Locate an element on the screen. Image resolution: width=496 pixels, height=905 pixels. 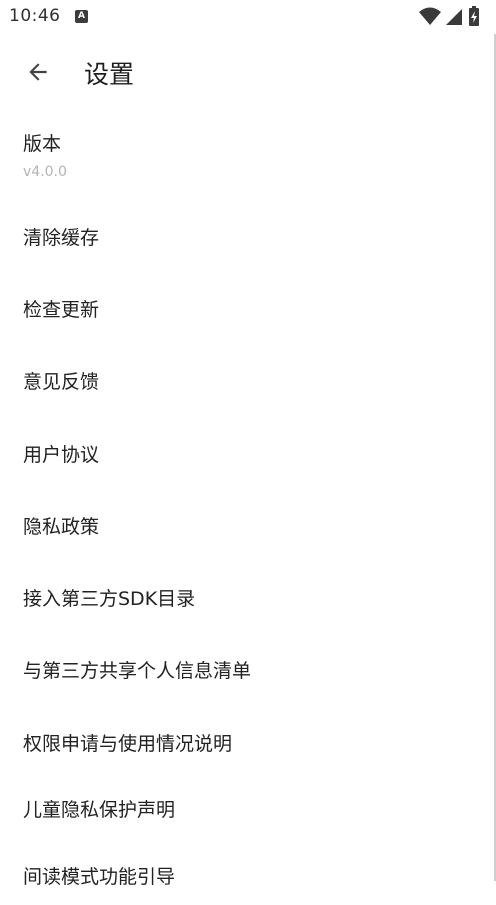
feedback-label: 意见反馈 is located at coordinates (61, 382).